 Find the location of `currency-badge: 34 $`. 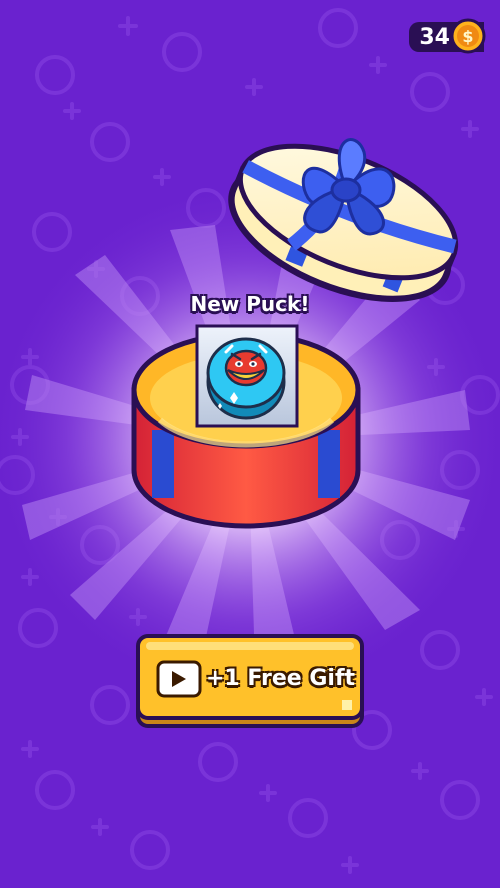

currency-badge: 34 $ is located at coordinates (447, 36).